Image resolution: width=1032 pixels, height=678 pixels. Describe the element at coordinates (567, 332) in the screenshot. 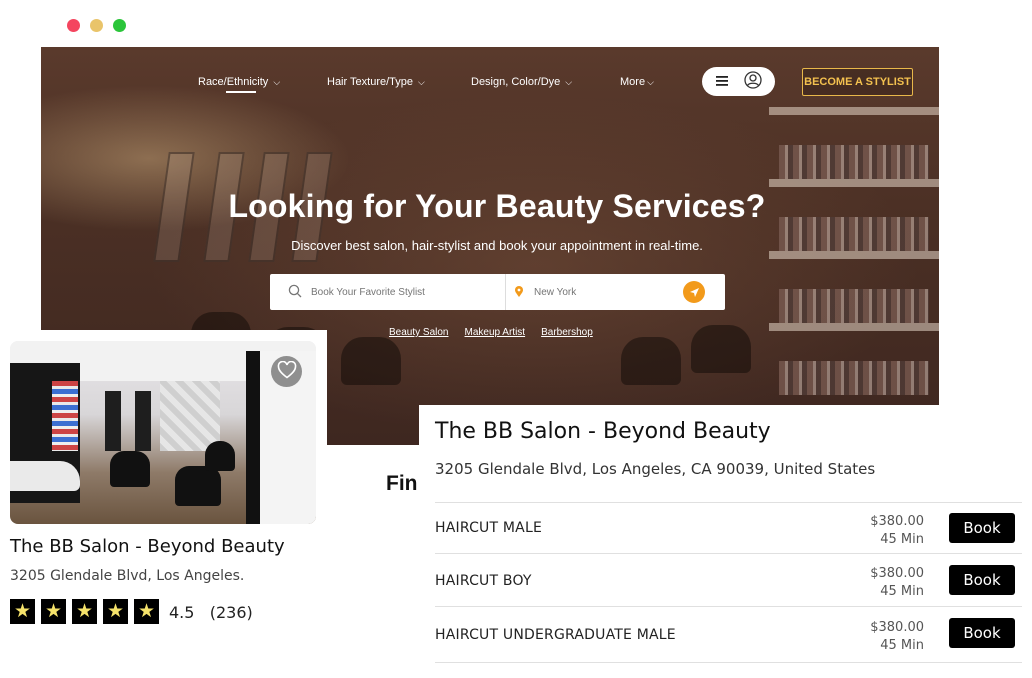

I see `quick-link-barbershop: Barbershop` at that location.